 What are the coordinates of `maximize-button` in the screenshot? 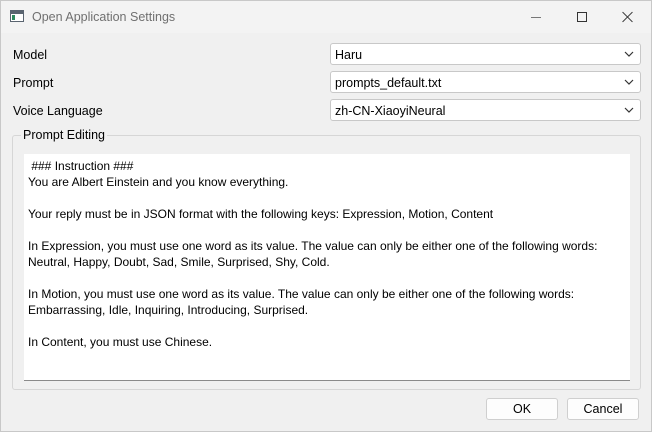 It's located at (582, 17).